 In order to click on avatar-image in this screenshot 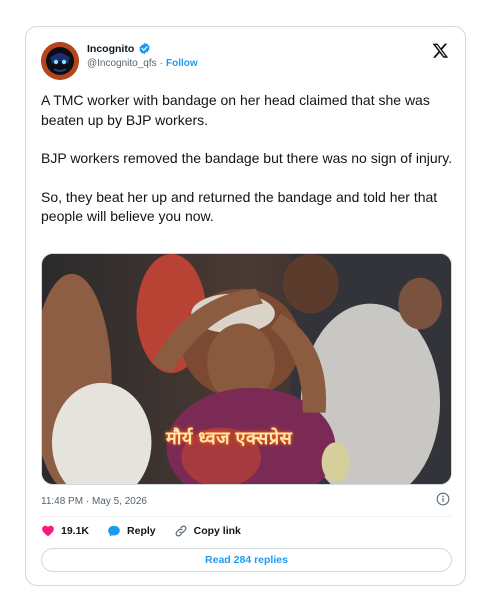, I will do `click(60, 61)`.